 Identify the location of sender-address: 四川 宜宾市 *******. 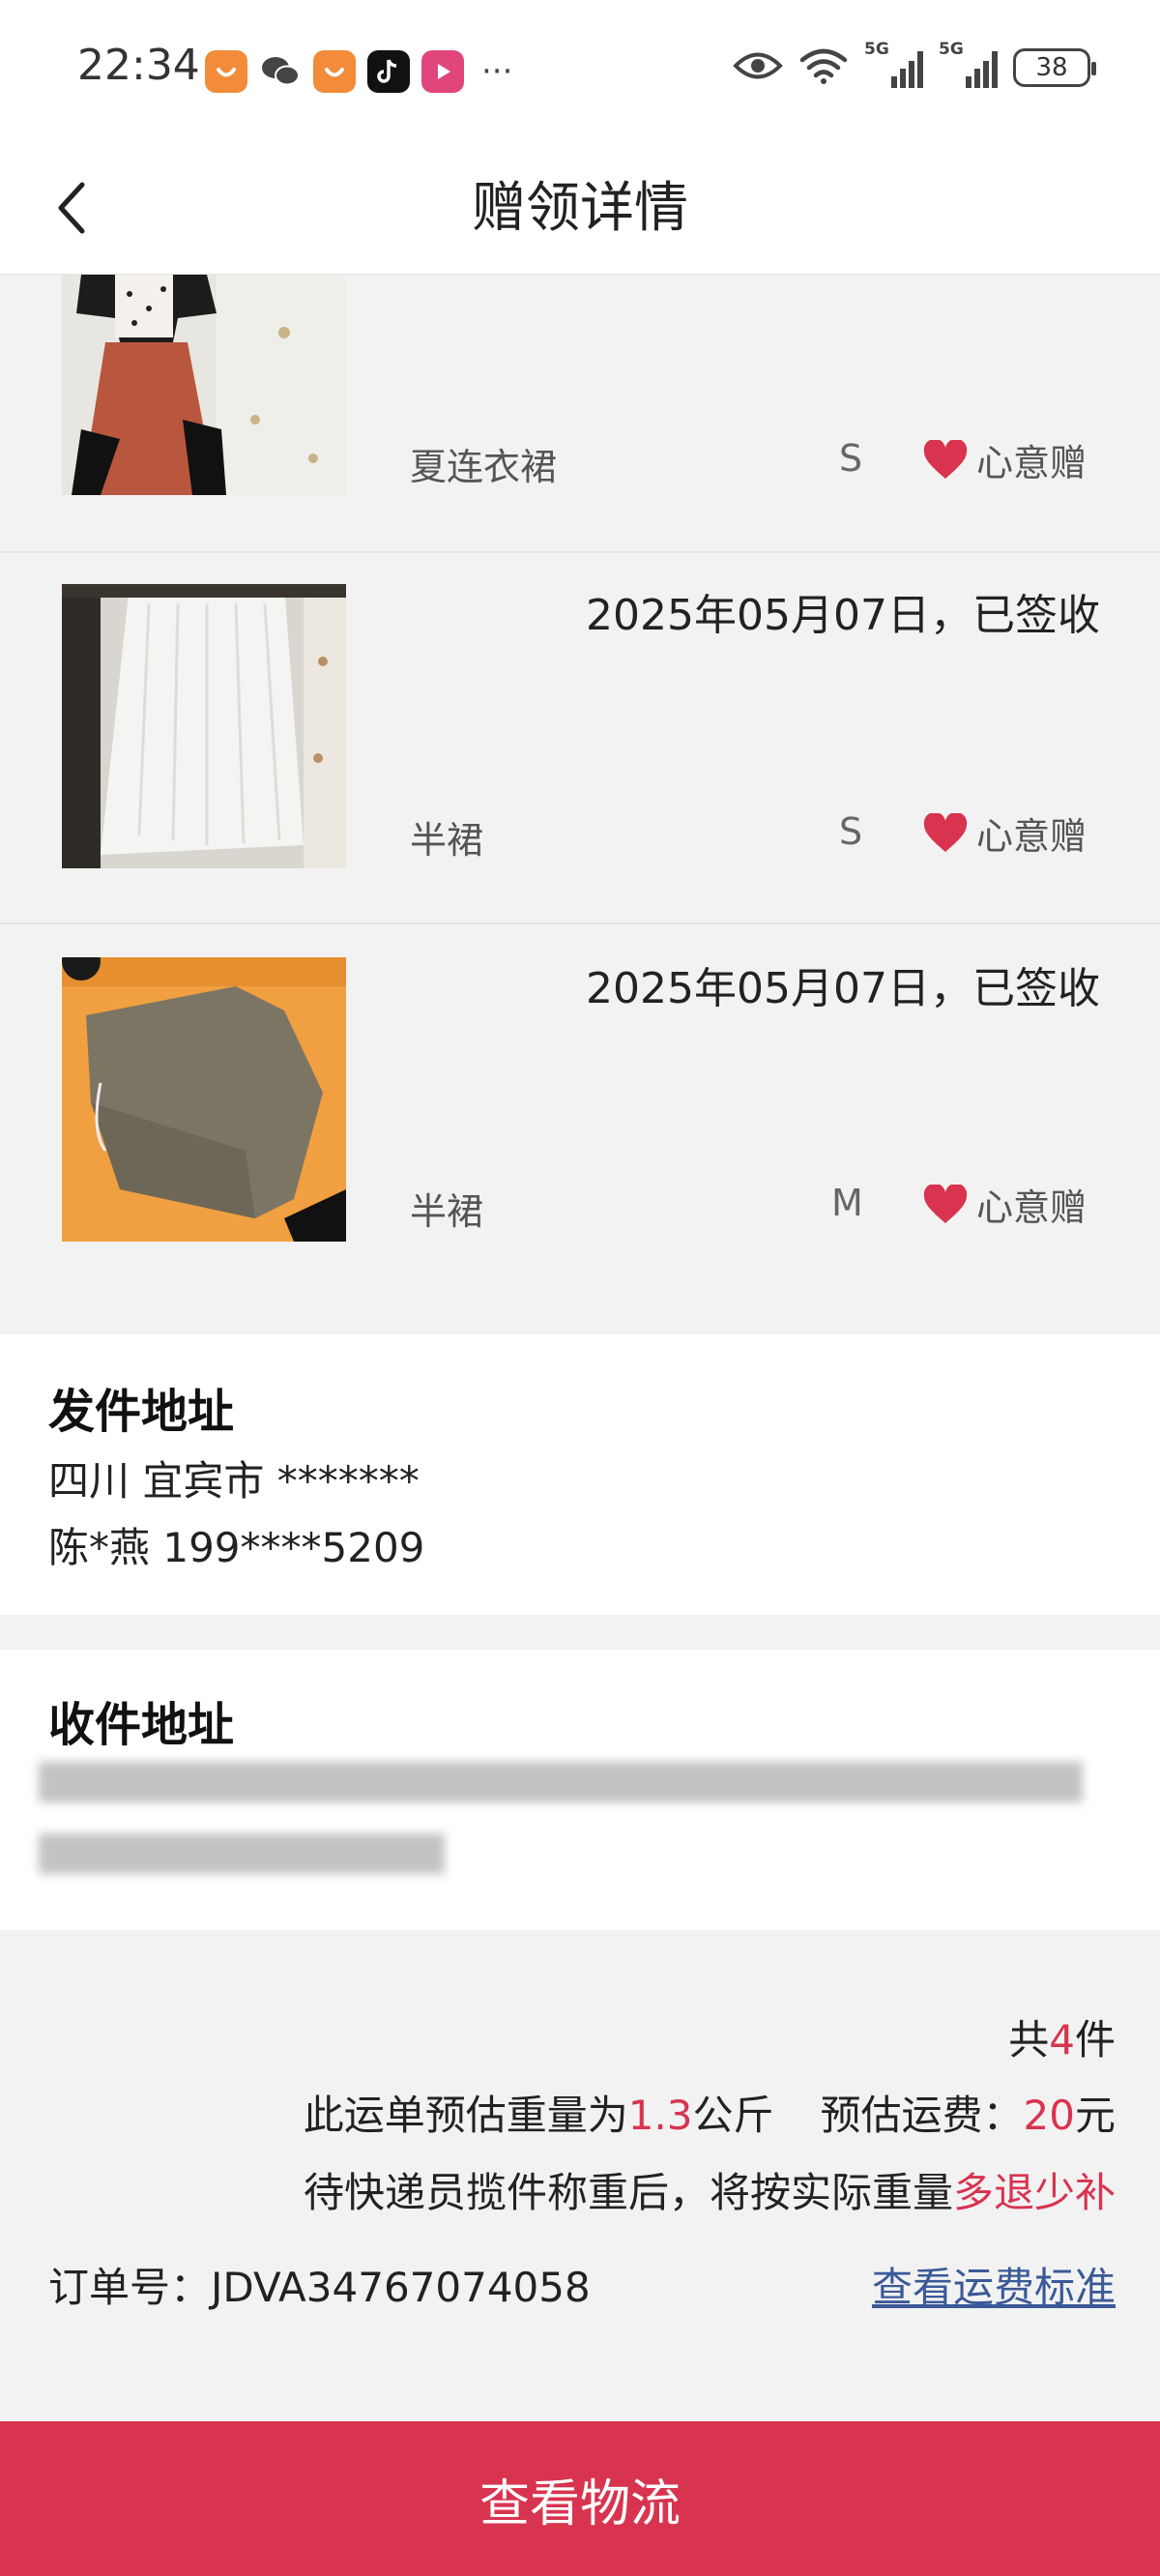
(234, 1481).